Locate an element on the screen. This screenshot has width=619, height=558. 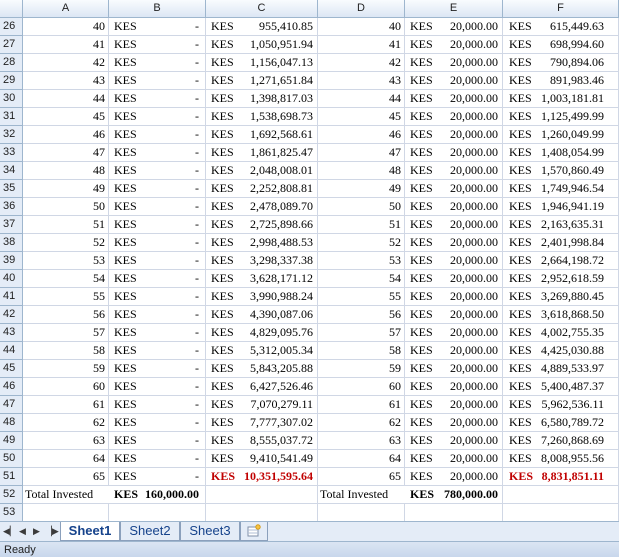
cell-f: KES 3,269,880.45 is located at coordinates (561, 297).